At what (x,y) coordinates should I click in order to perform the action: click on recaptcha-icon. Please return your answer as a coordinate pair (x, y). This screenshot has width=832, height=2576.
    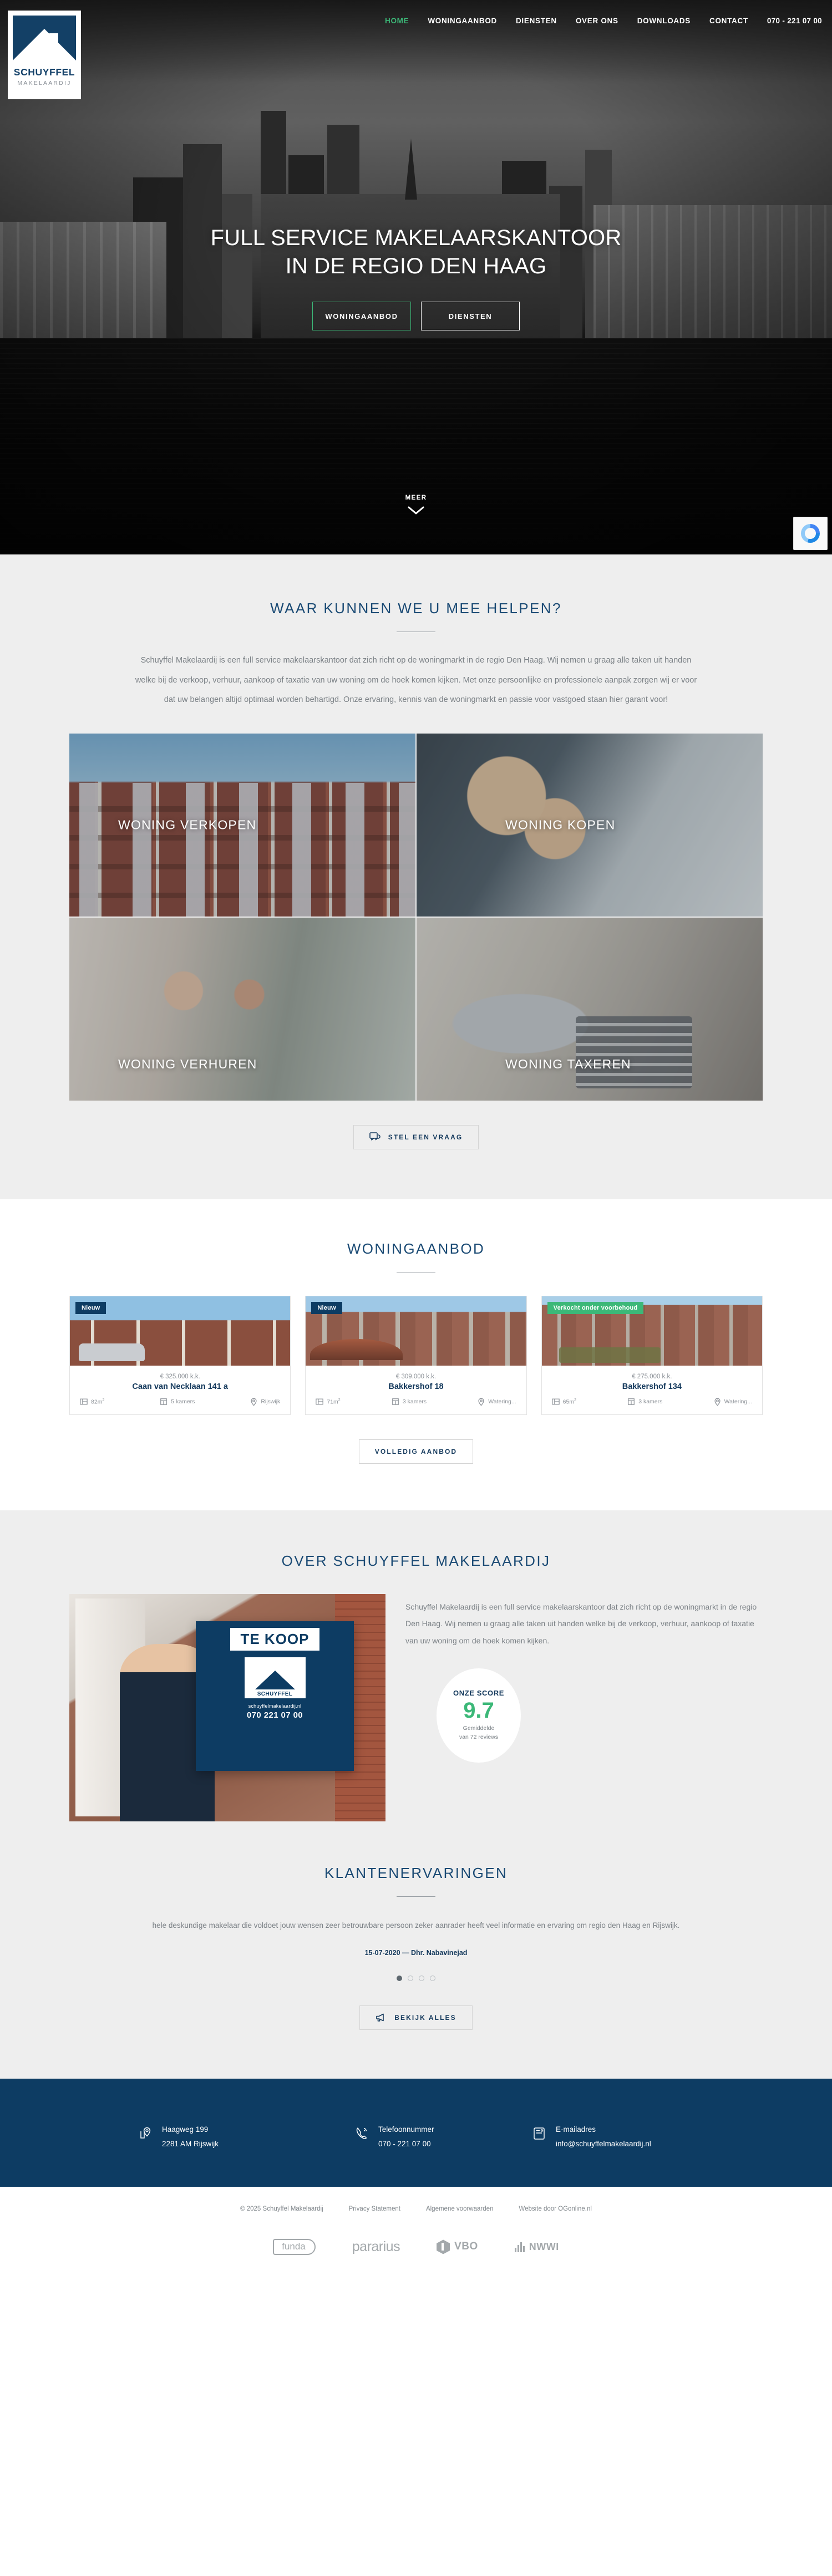
    Looking at the image, I should click on (810, 533).